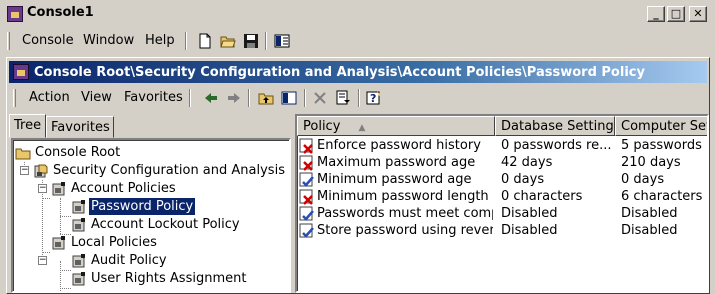 The height and width of the screenshot is (294, 715). Describe the element at coordinates (153, 97) in the screenshot. I see `menu-favorites: Favorites` at that location.